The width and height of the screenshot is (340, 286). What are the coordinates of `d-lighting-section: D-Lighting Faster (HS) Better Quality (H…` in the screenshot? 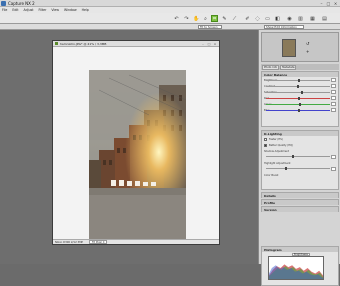 It's located at (300, 160).